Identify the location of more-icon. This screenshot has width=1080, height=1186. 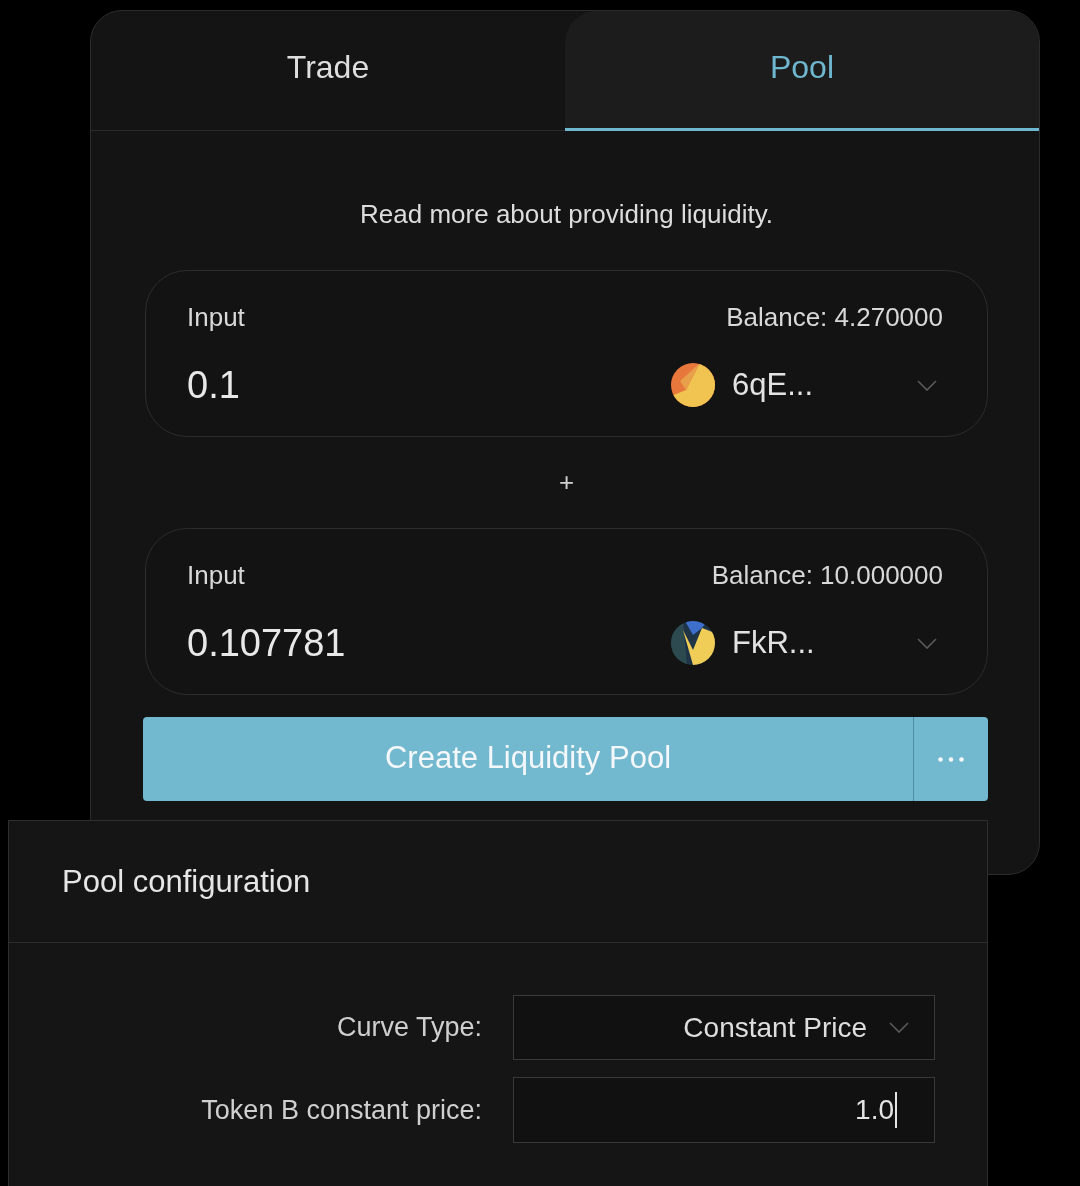
(951, 759).